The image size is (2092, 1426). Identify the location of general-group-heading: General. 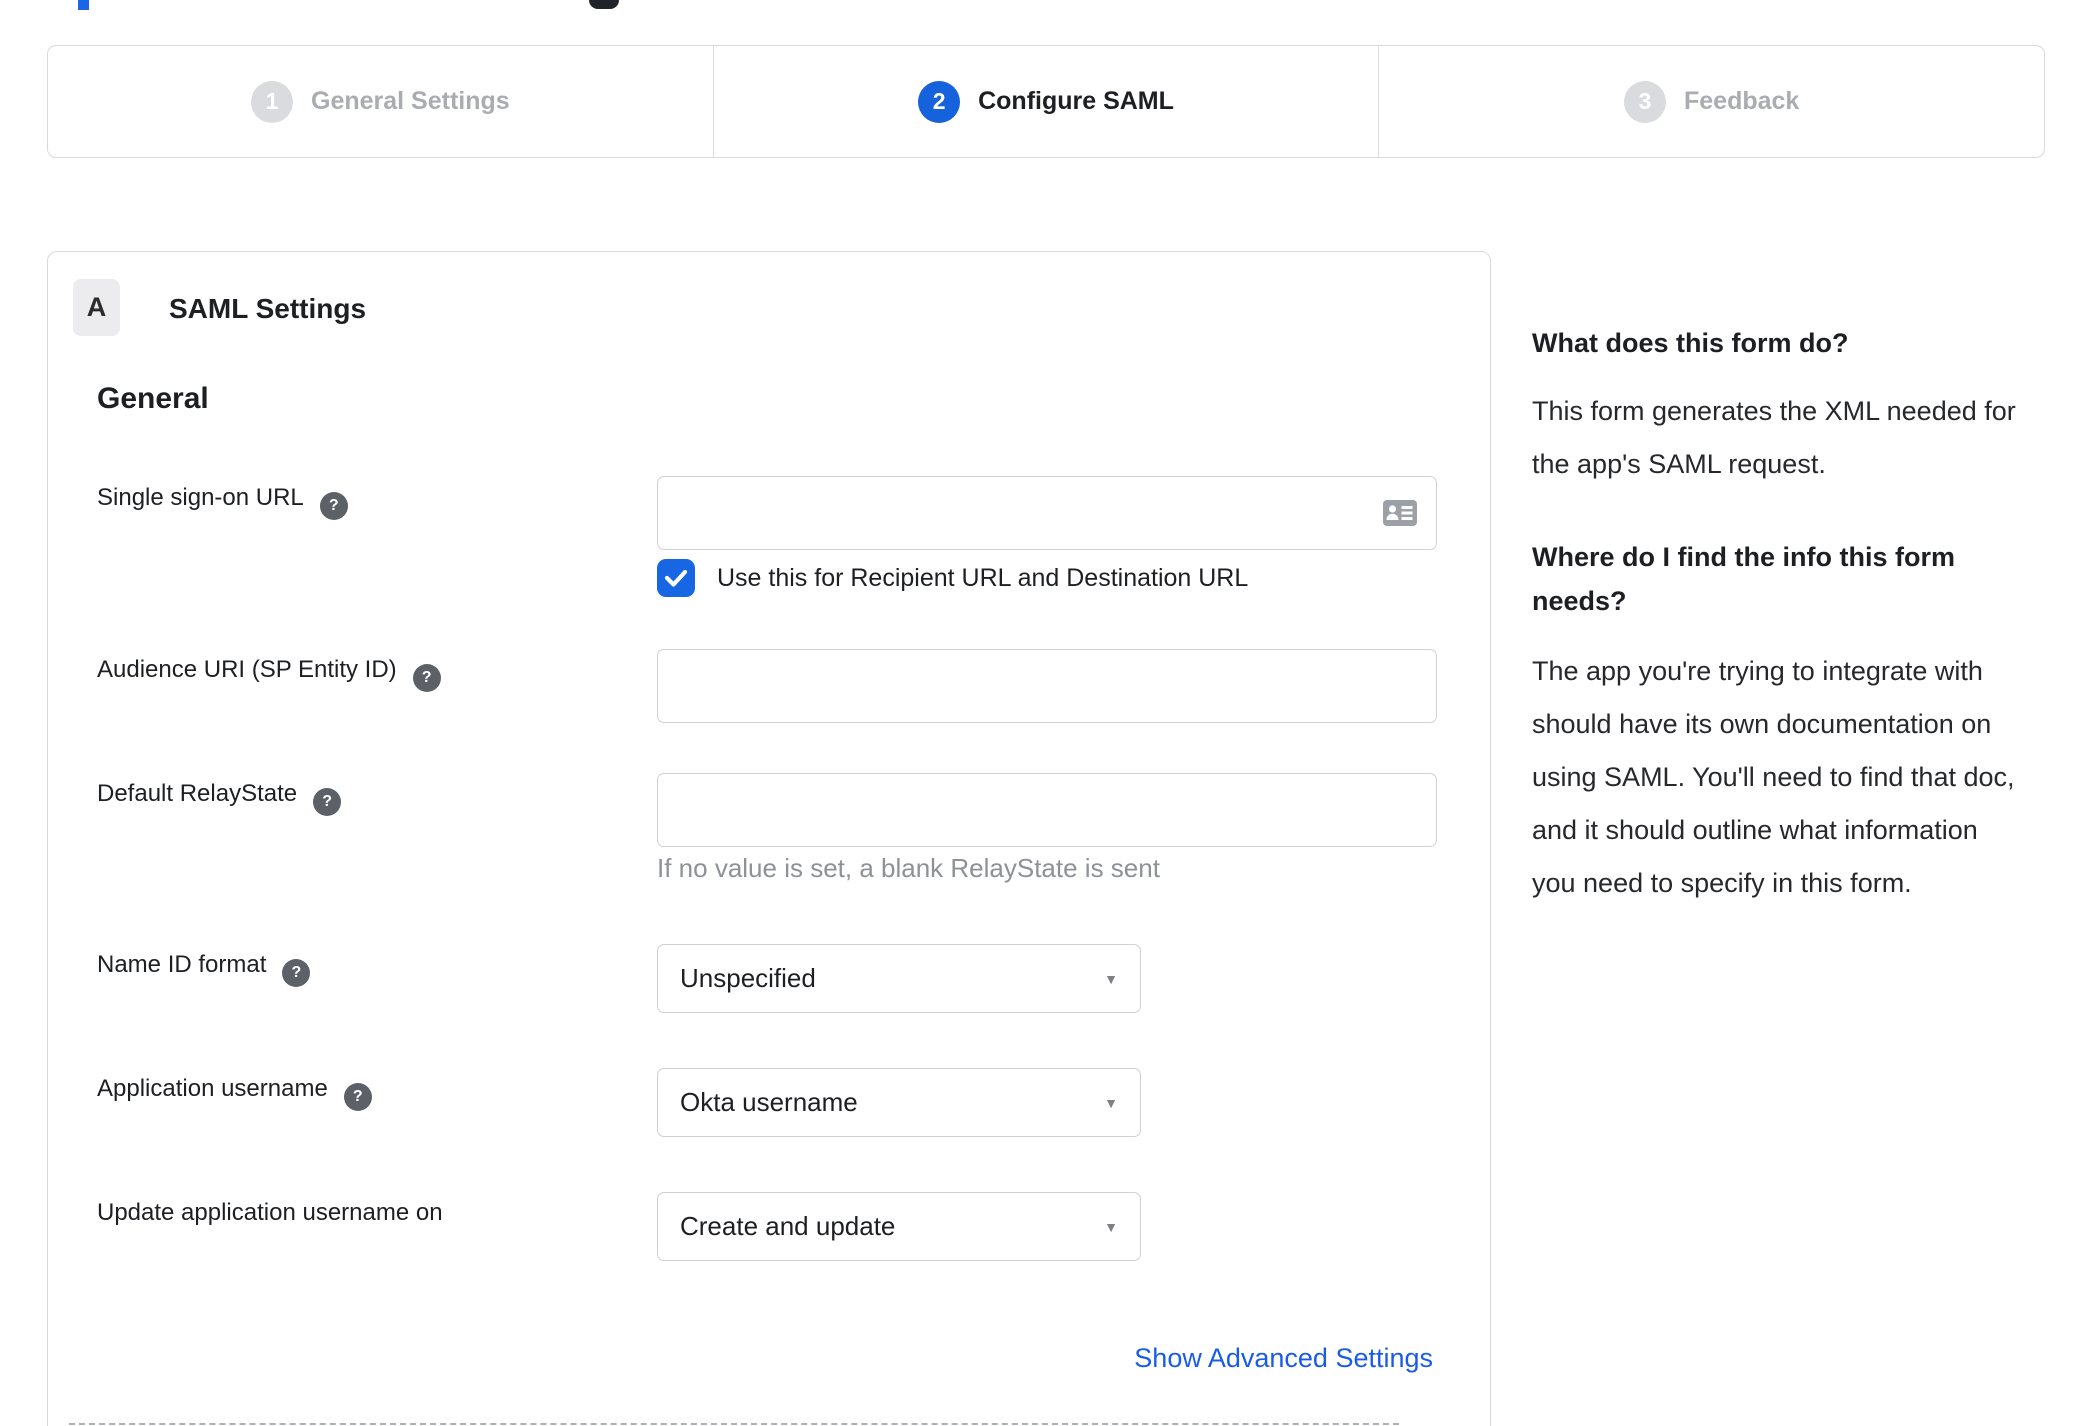
(153, 398).